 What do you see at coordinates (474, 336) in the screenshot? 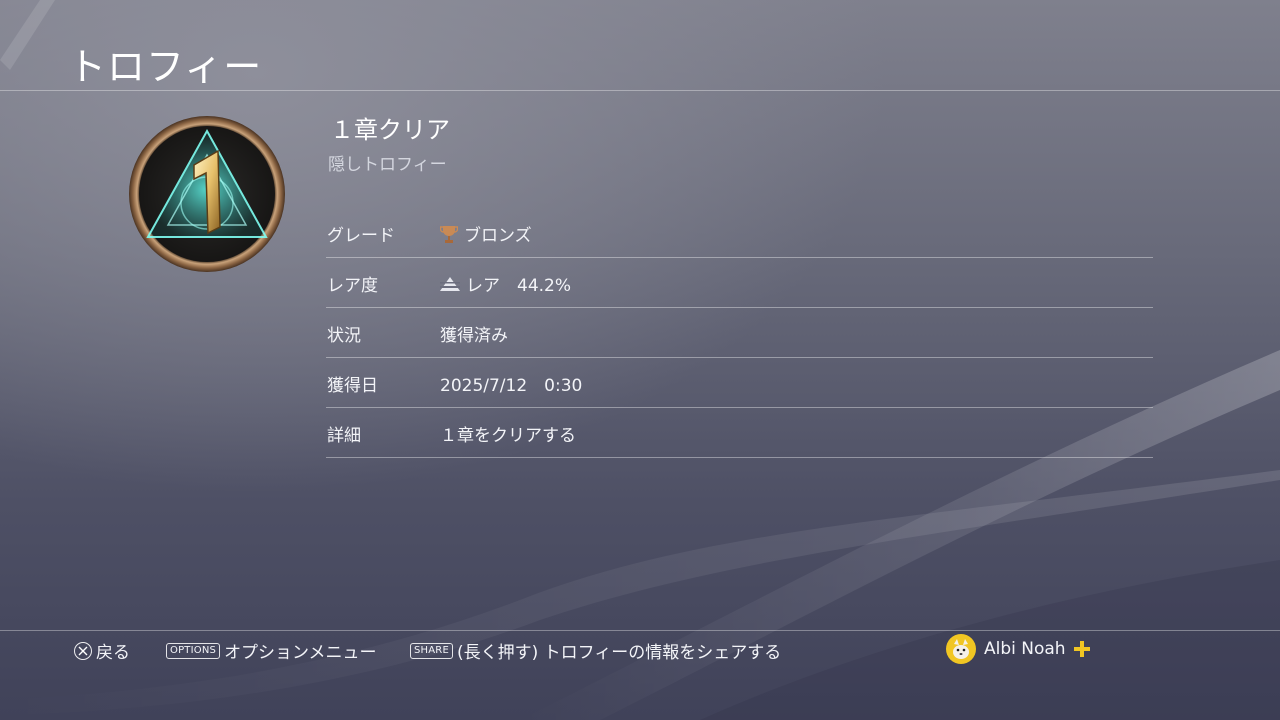
I see `status-value: 獲得済み` at bounding box center [474, 336].